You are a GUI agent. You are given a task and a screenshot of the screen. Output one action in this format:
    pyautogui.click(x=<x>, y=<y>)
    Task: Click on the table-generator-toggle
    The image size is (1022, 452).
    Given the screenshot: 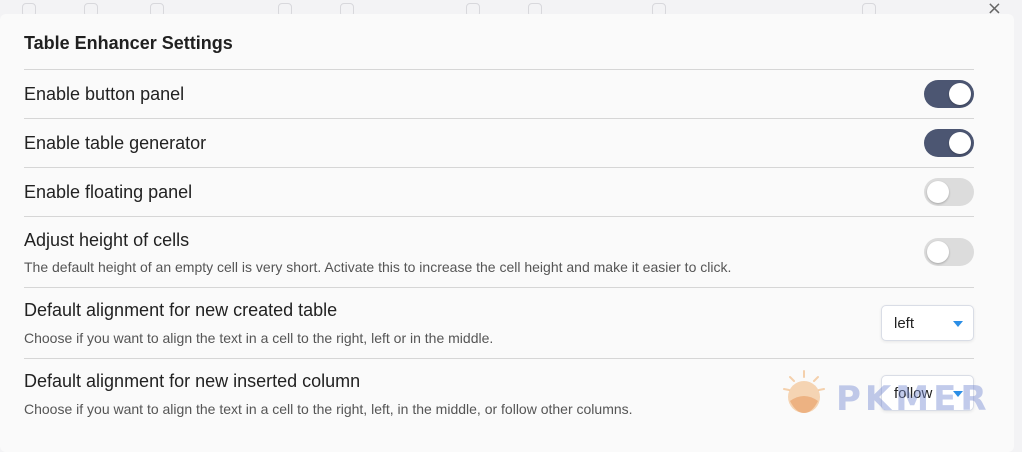 What is the action you would take?
    pyautogui.click(x=949, y=143)
    